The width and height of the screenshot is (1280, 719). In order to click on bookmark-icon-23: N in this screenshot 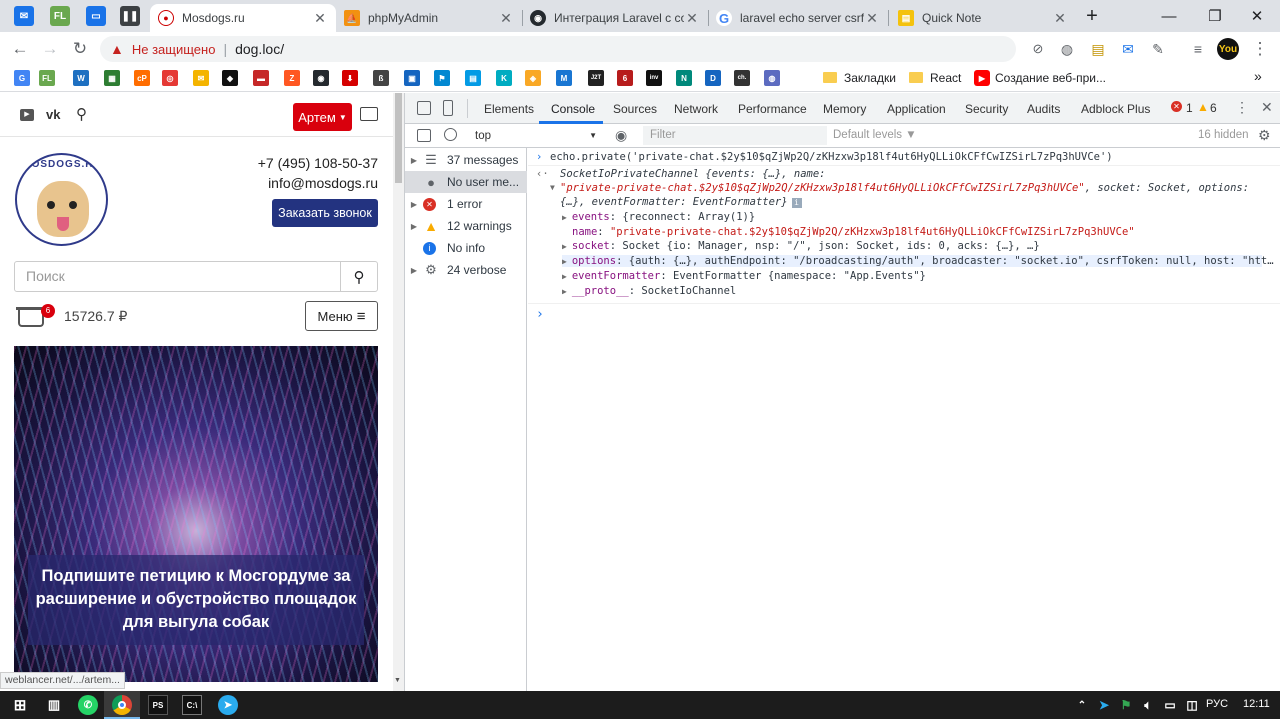, I will do `click(684, 78)`.